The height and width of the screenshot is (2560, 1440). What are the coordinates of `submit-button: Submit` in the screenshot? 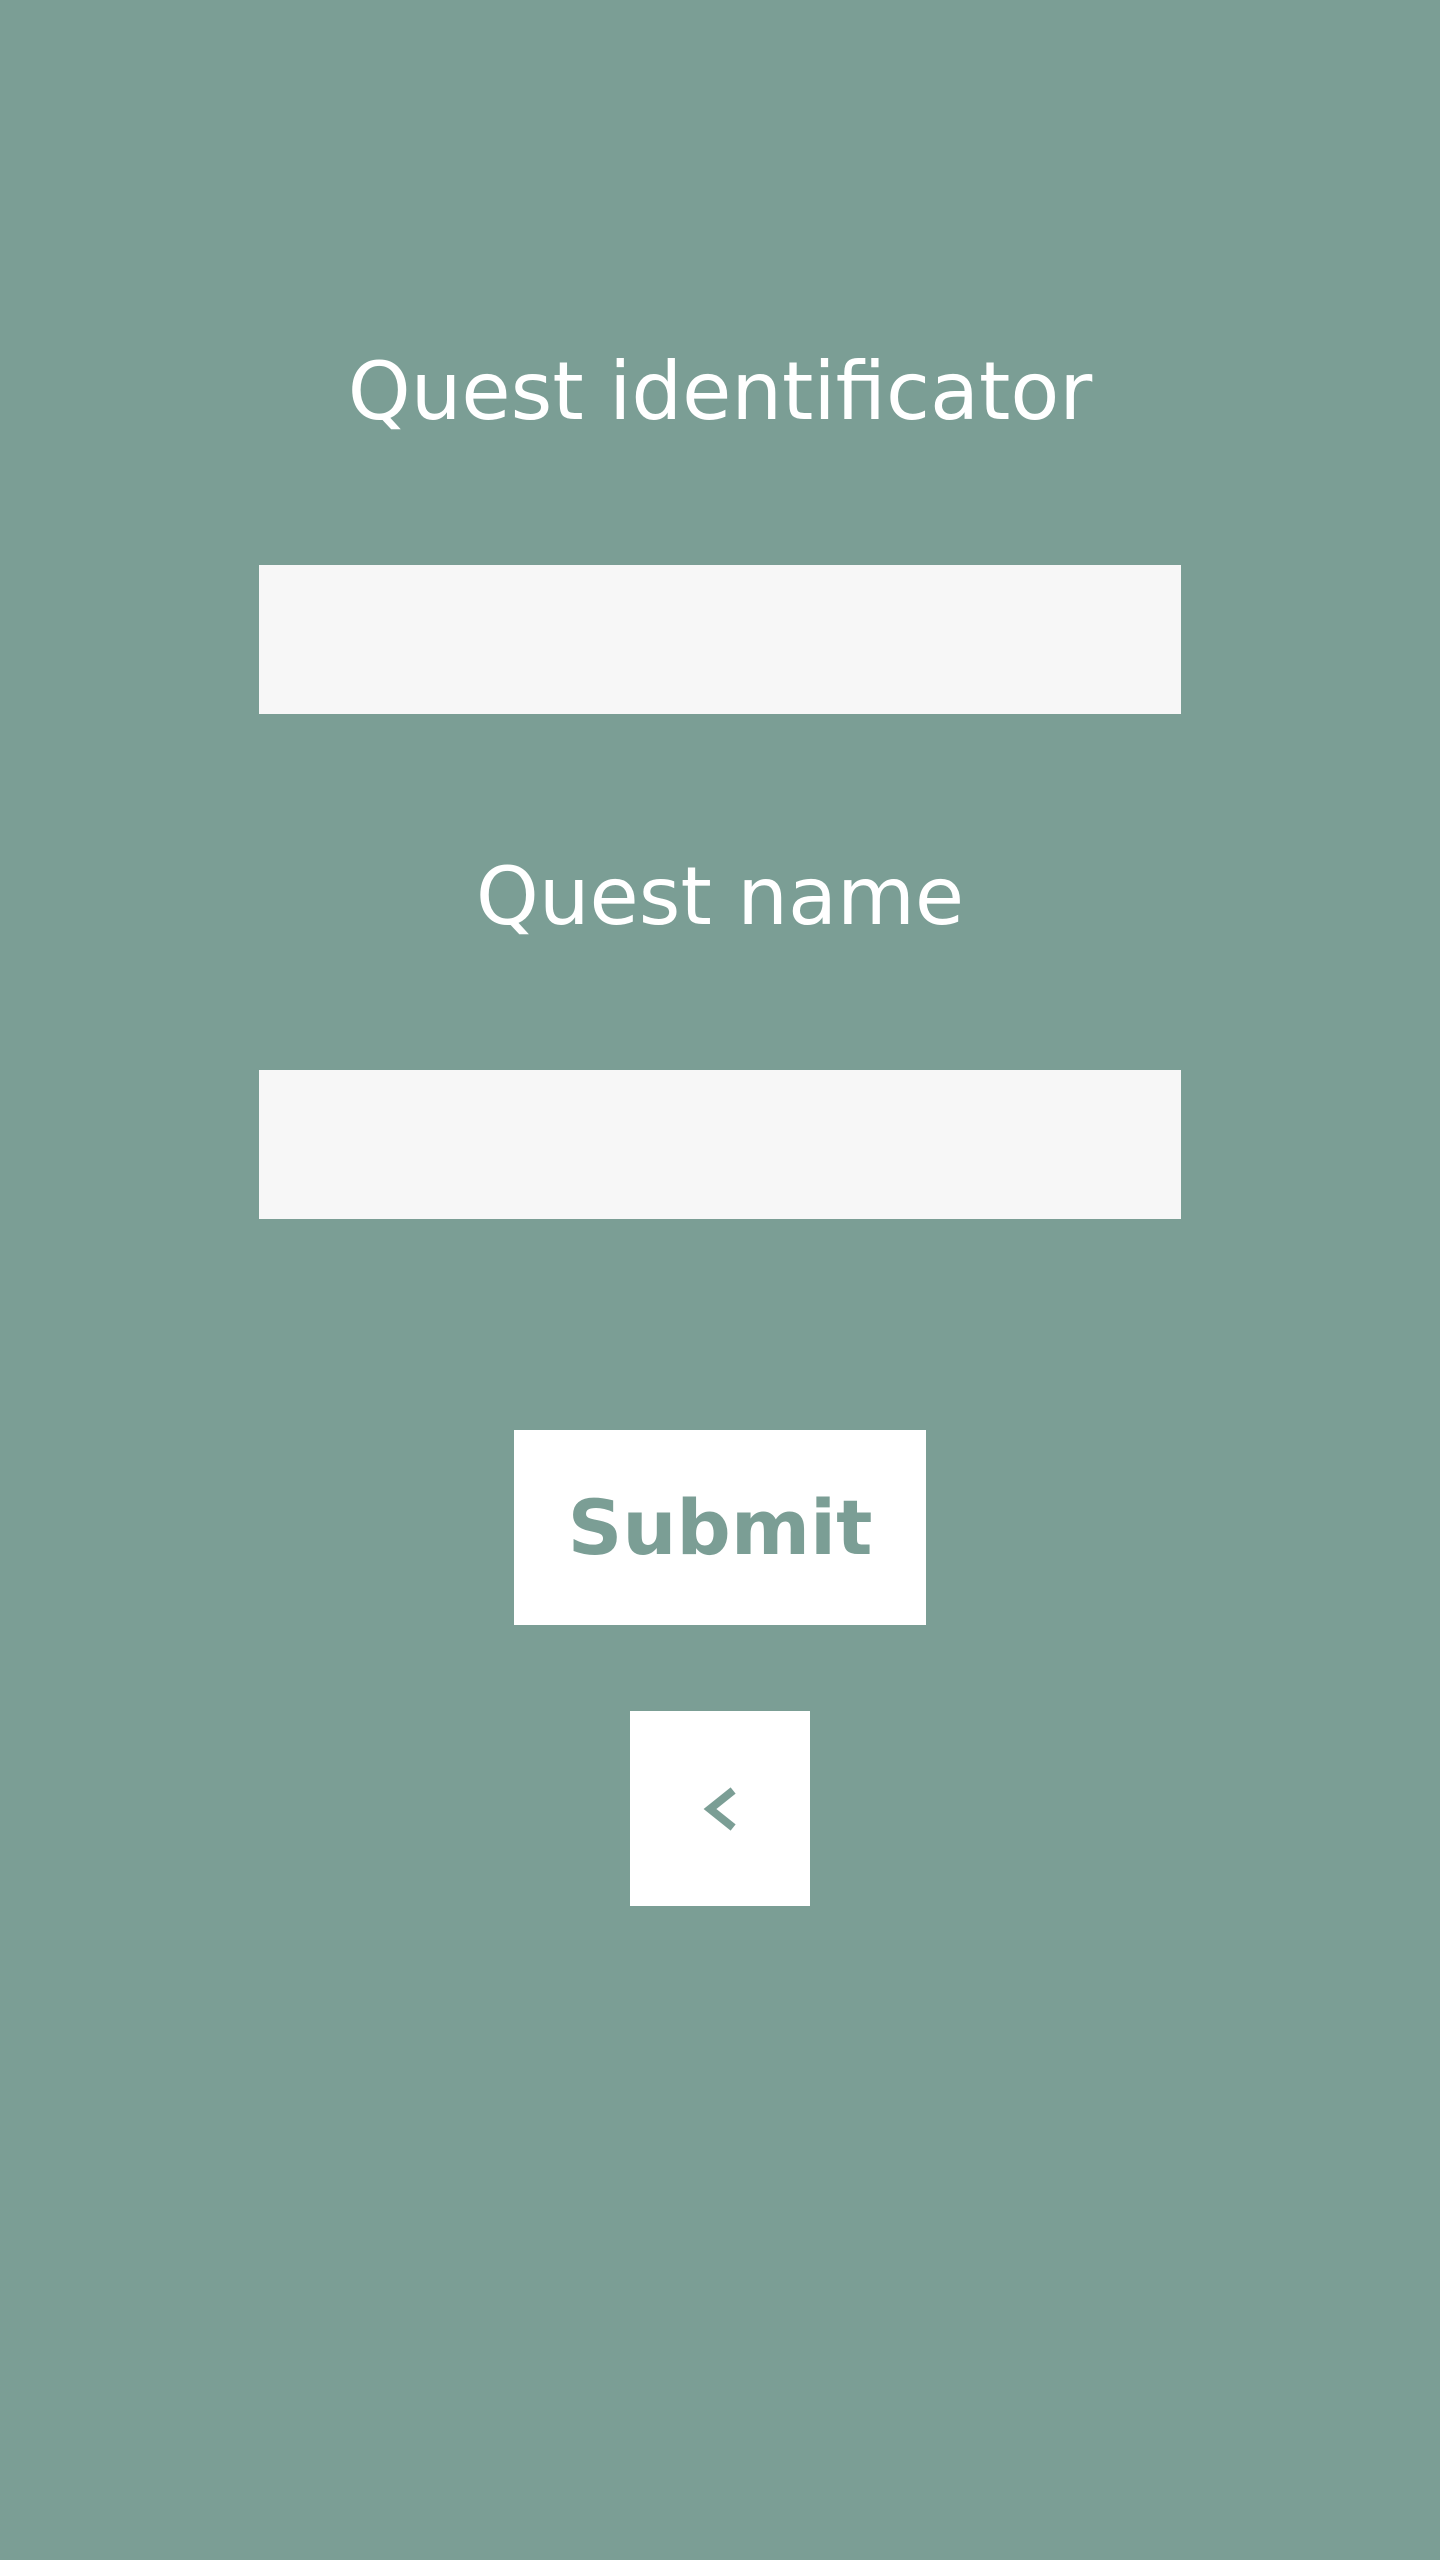 It's located at (720, 1527).